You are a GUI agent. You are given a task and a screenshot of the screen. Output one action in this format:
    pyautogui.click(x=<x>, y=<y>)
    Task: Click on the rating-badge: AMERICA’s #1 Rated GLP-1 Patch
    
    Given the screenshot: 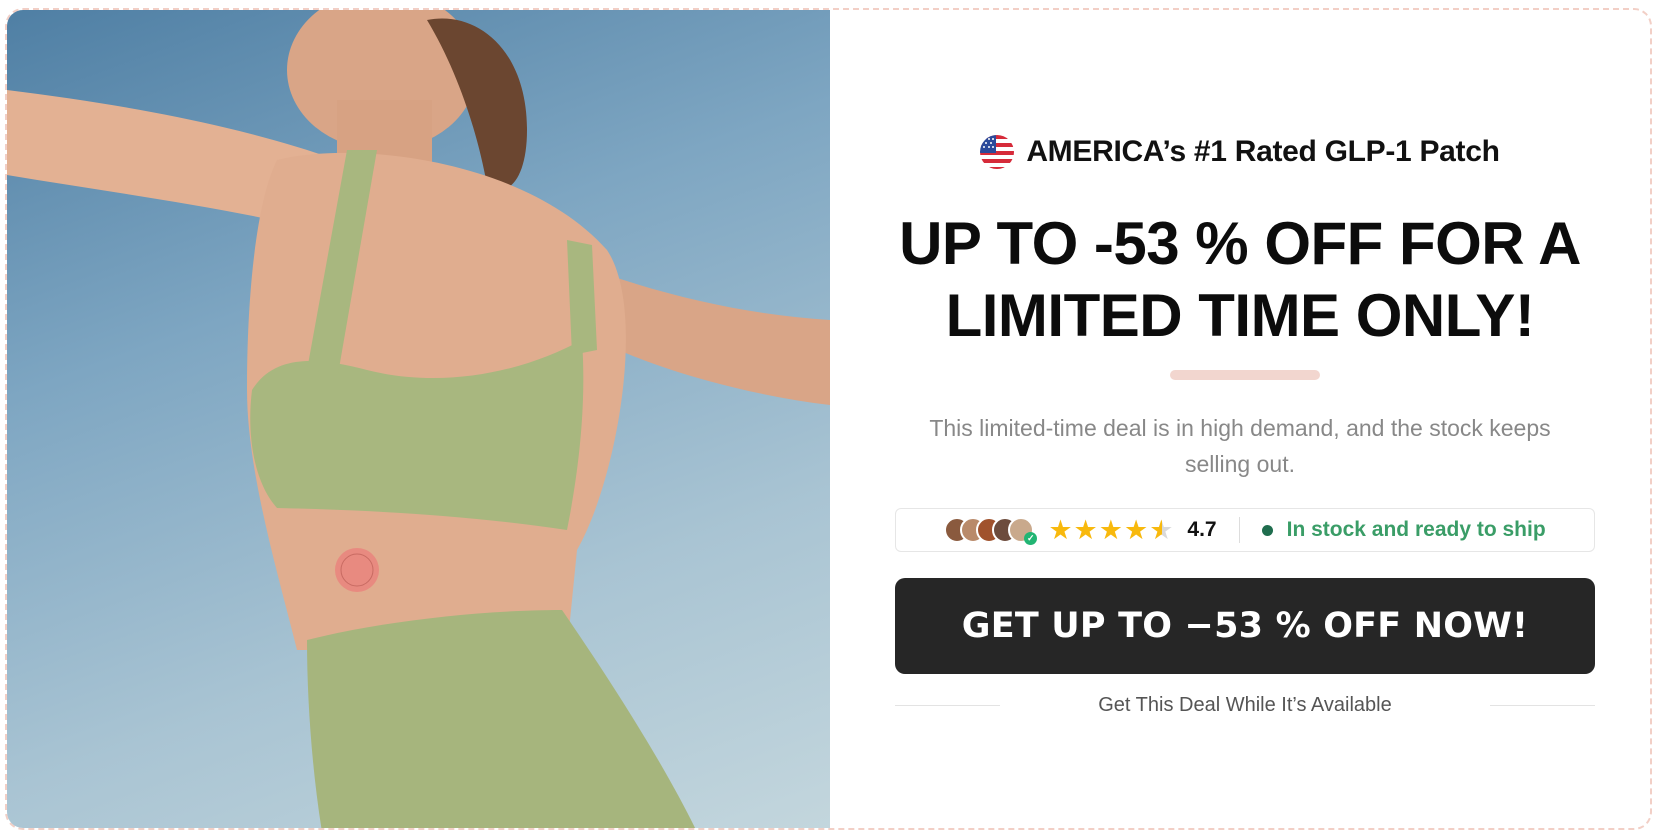 What is the action you would take?
    pyautogui.click(x=1240, y=152)
    